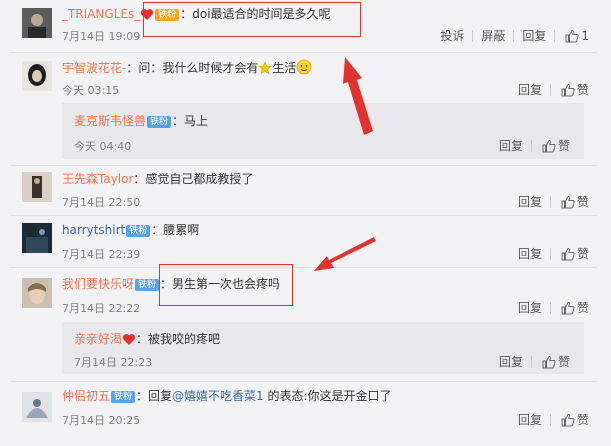  I want to click on comment-text: ：回复, so click(154, 396).